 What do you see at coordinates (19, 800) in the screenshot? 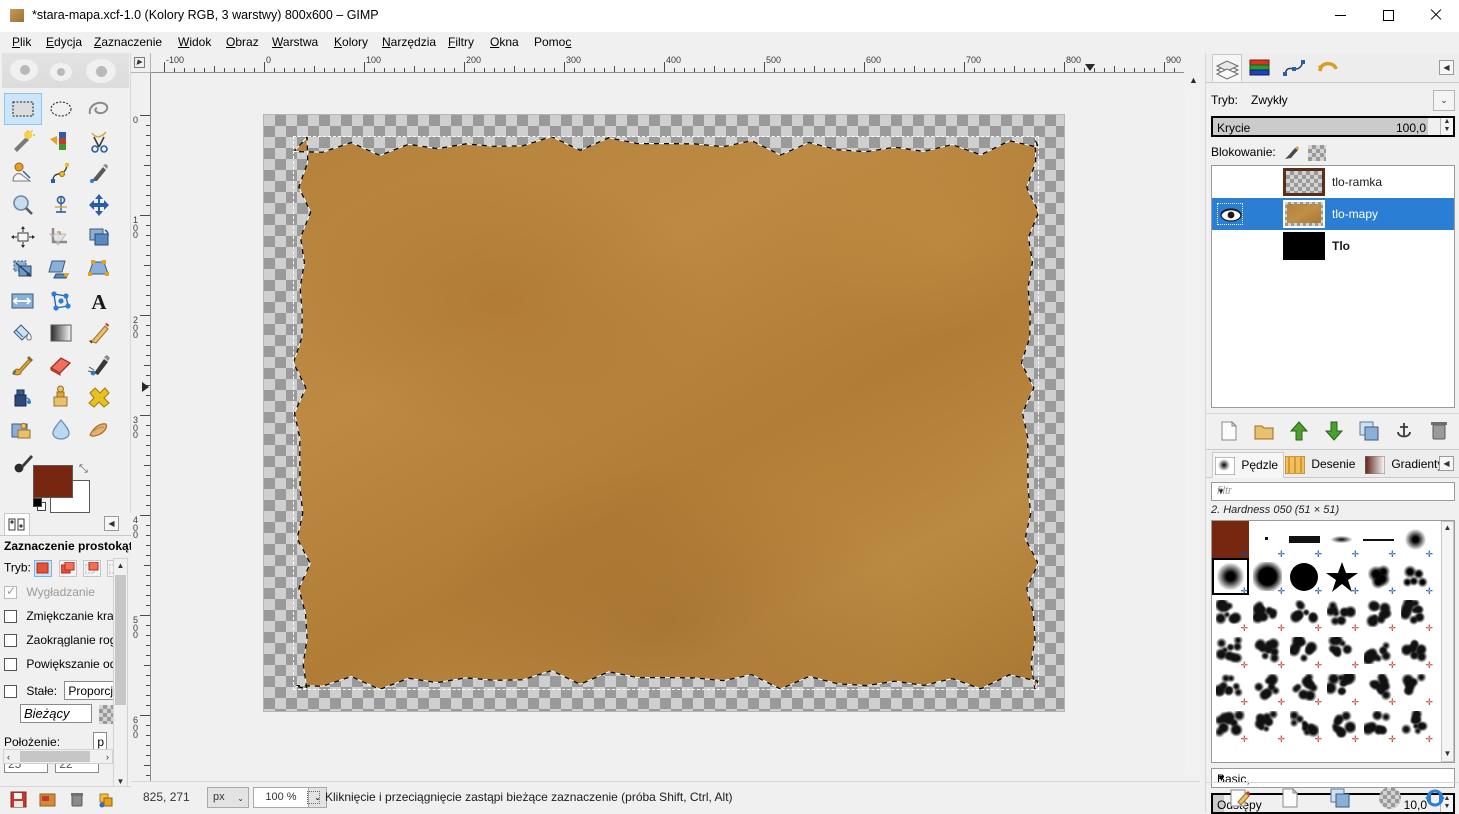
I see `save-tool-preset-button` at bounding box center [19, 800].